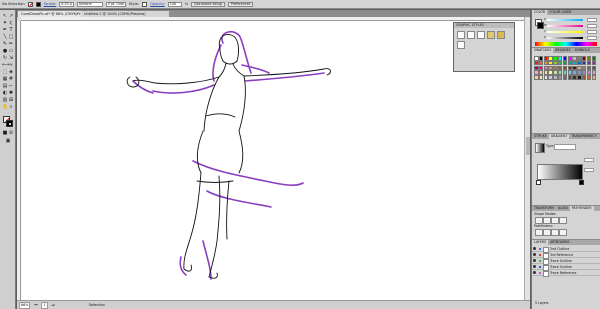 This screenshot has height=309, width=600. I want to click on stroke-box-icon, so click(9, 123).